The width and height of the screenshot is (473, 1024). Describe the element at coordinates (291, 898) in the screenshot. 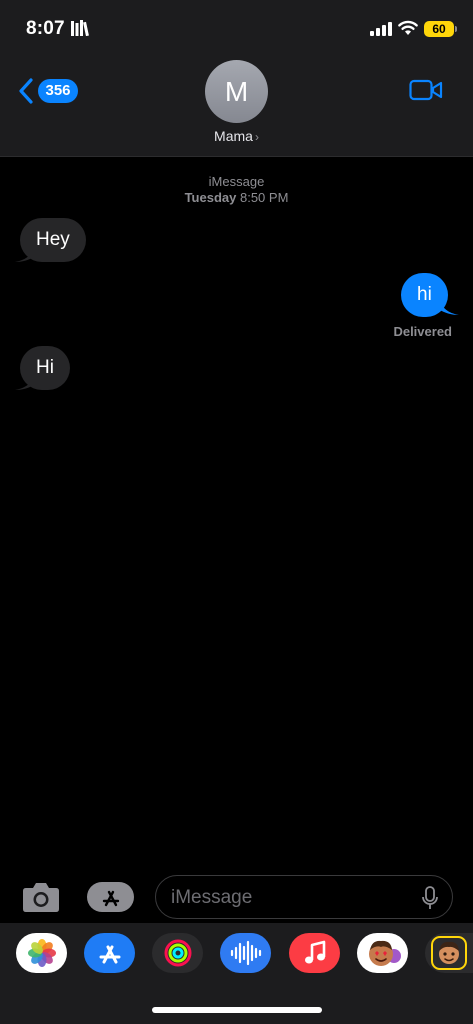

I see `message-input-field` at that location.